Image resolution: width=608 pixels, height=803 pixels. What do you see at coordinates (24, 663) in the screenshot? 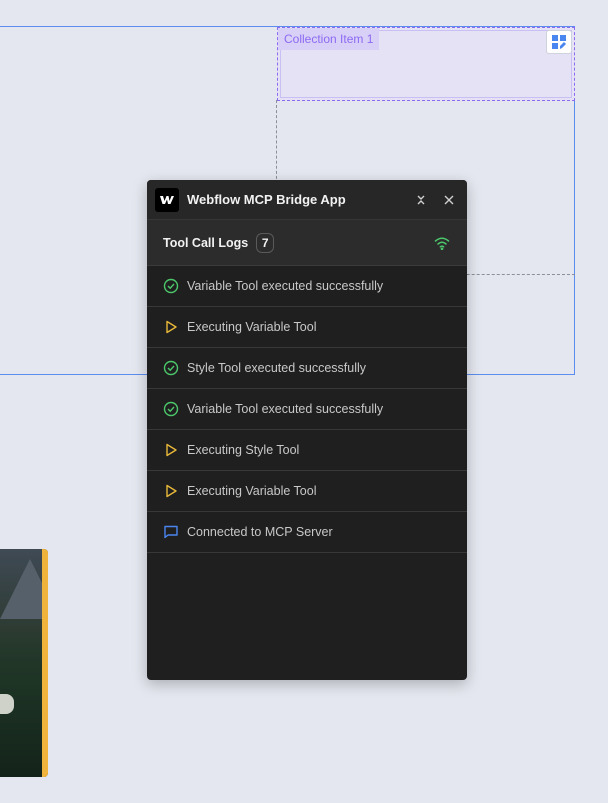
I see `image-card` at bounding box center [24, 663].